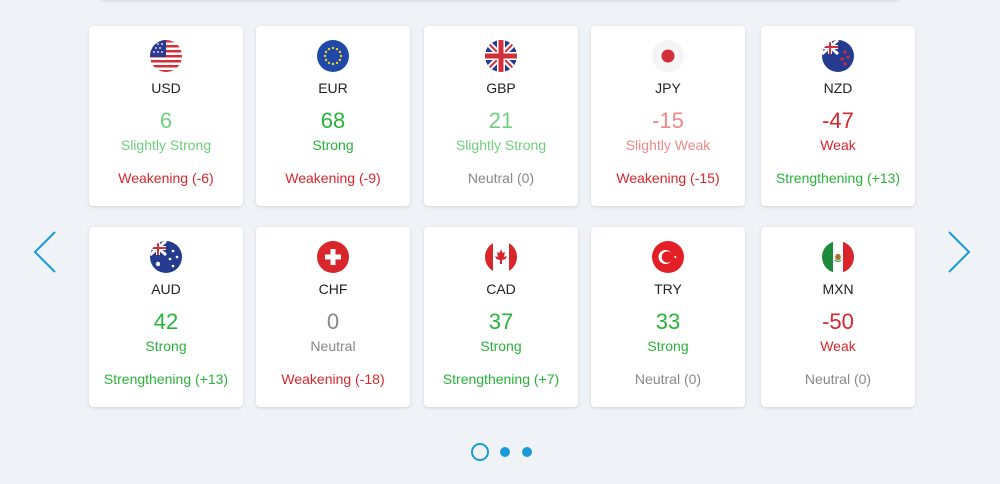 The width and height of the screenshot is (1000, 484). I want to click on strength-score: 42, so click(166, 321).